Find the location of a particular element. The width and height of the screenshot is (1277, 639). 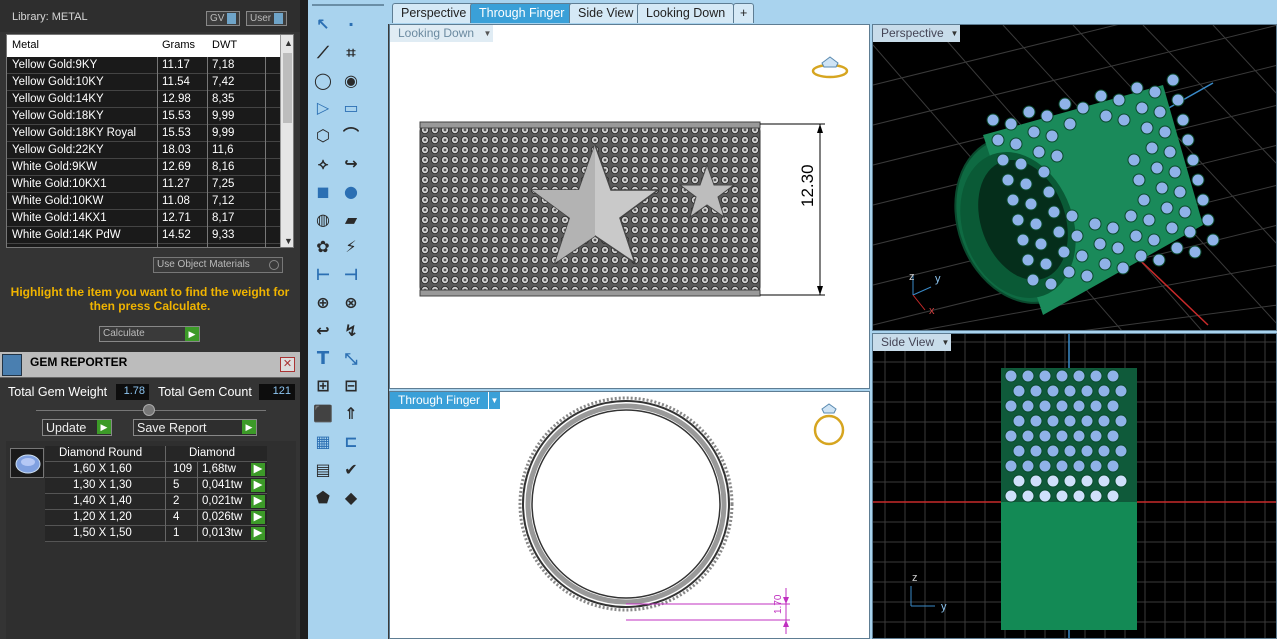

col-grams: Grams is located at coordinates (178, 45).